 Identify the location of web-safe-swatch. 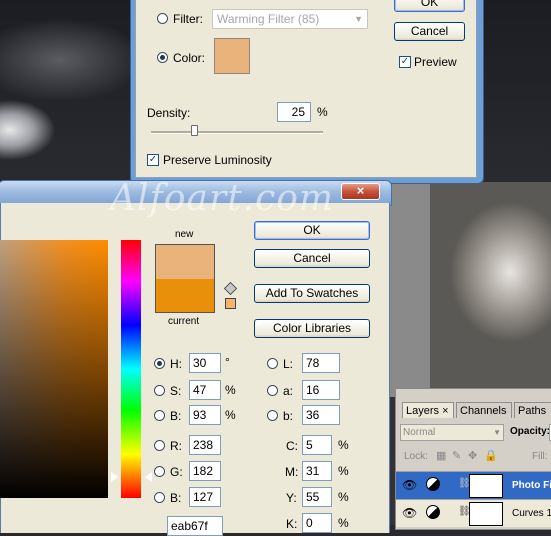
(230, 303).